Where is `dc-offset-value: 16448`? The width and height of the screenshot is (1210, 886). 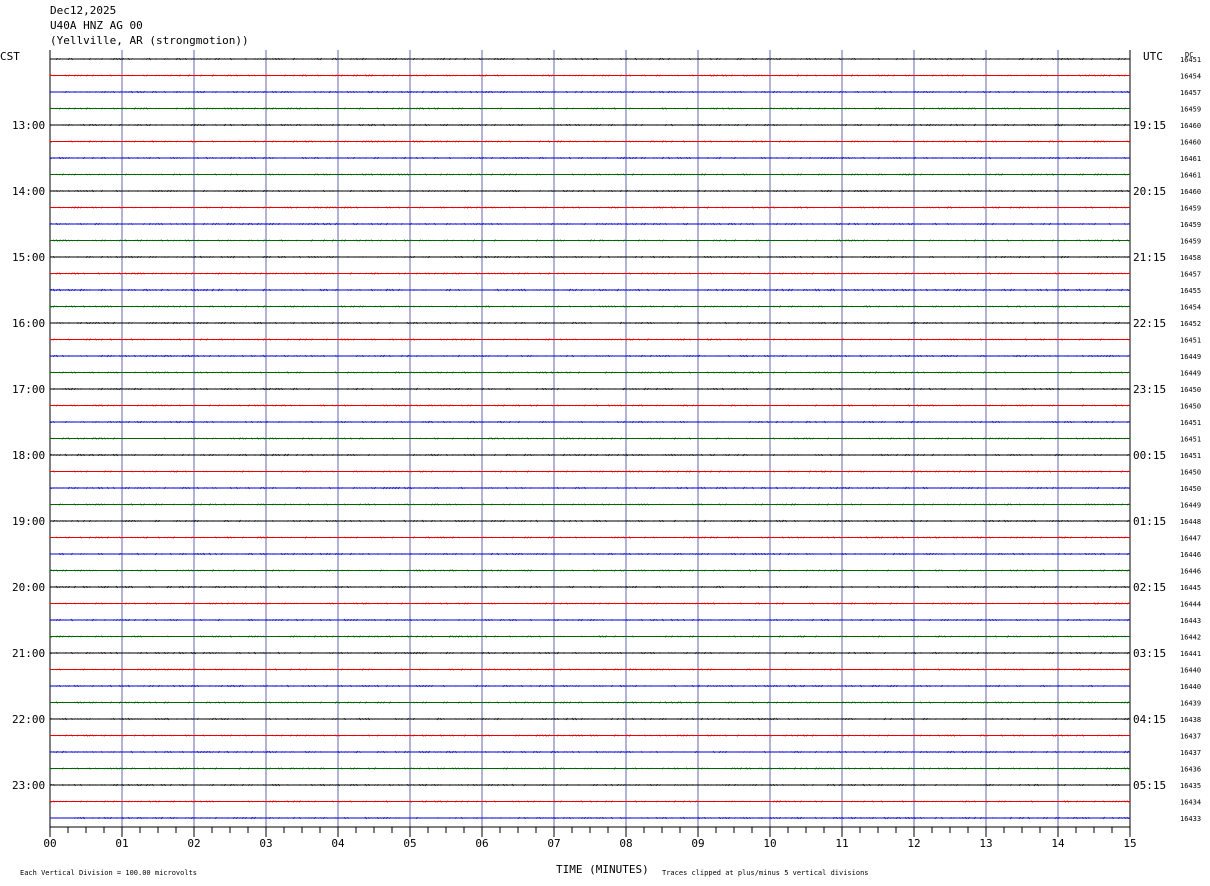 dc-offset-value: 16448 is located at coordinates (1190, 522).